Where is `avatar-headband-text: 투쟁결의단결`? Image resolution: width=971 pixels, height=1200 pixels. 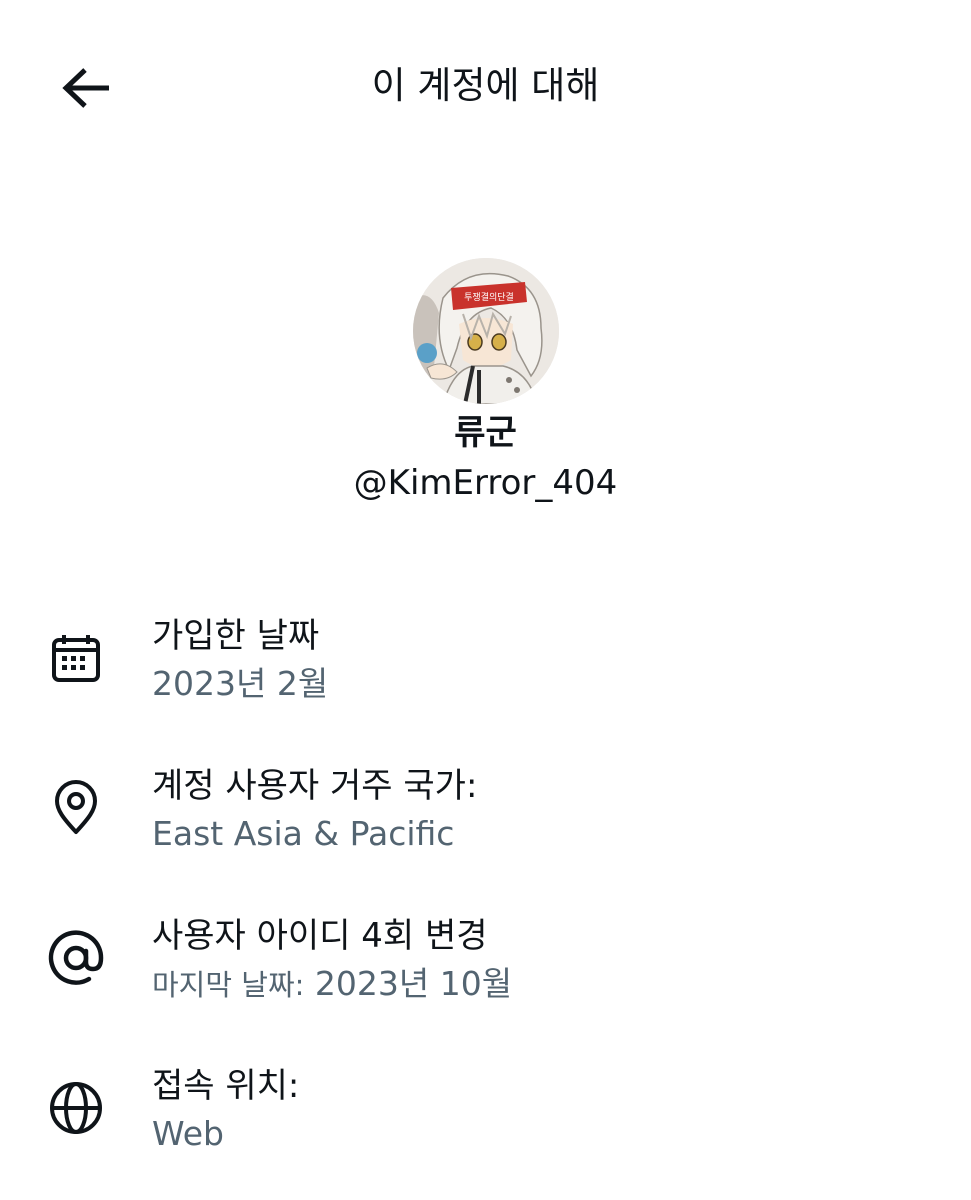 avatar-headband-text: 투쟁결의단결 is located at coordinates (489, 297).